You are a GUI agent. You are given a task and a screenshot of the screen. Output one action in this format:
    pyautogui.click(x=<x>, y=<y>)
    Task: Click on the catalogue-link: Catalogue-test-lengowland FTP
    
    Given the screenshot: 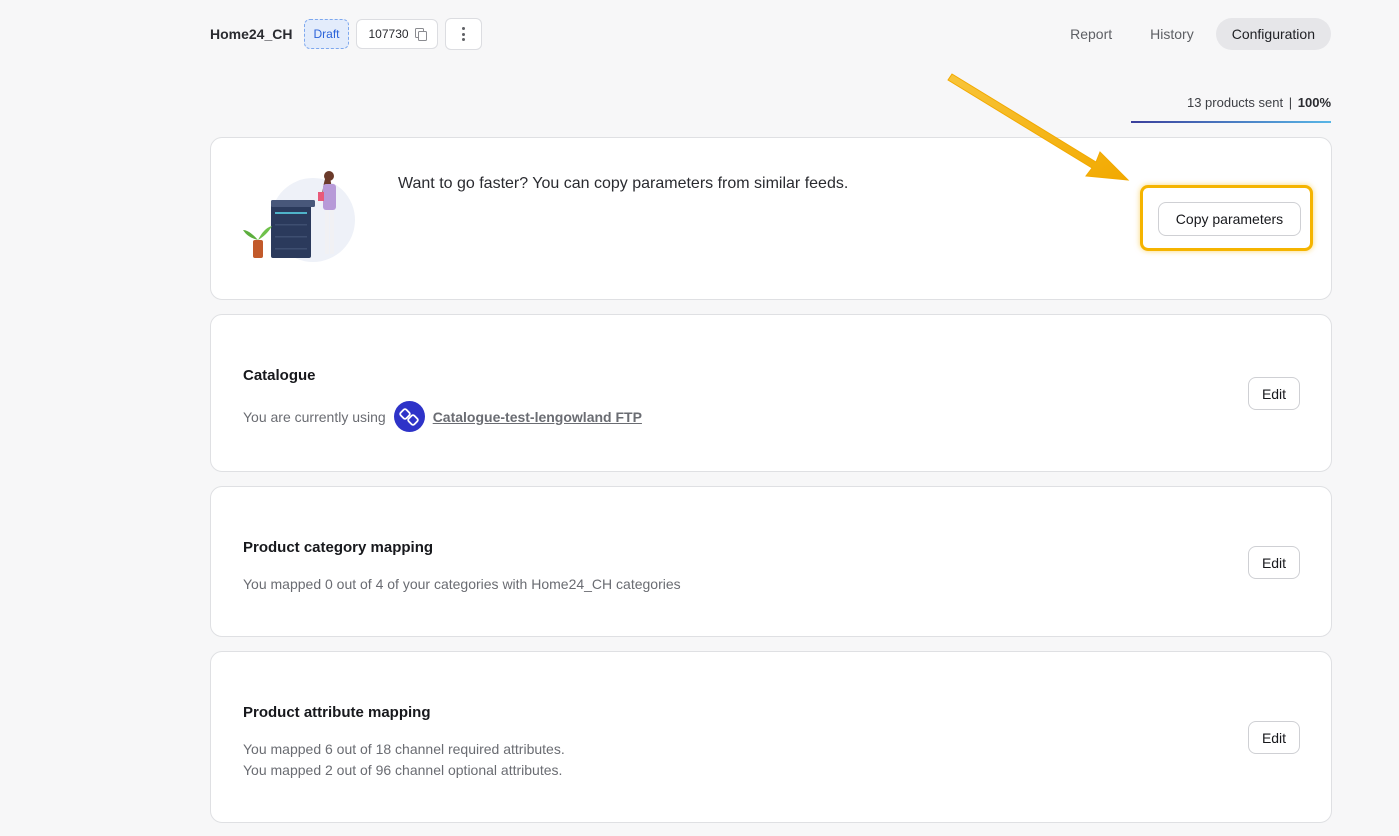 What is the action you would take?
    pyautogui.click(x=537, y=417)
    